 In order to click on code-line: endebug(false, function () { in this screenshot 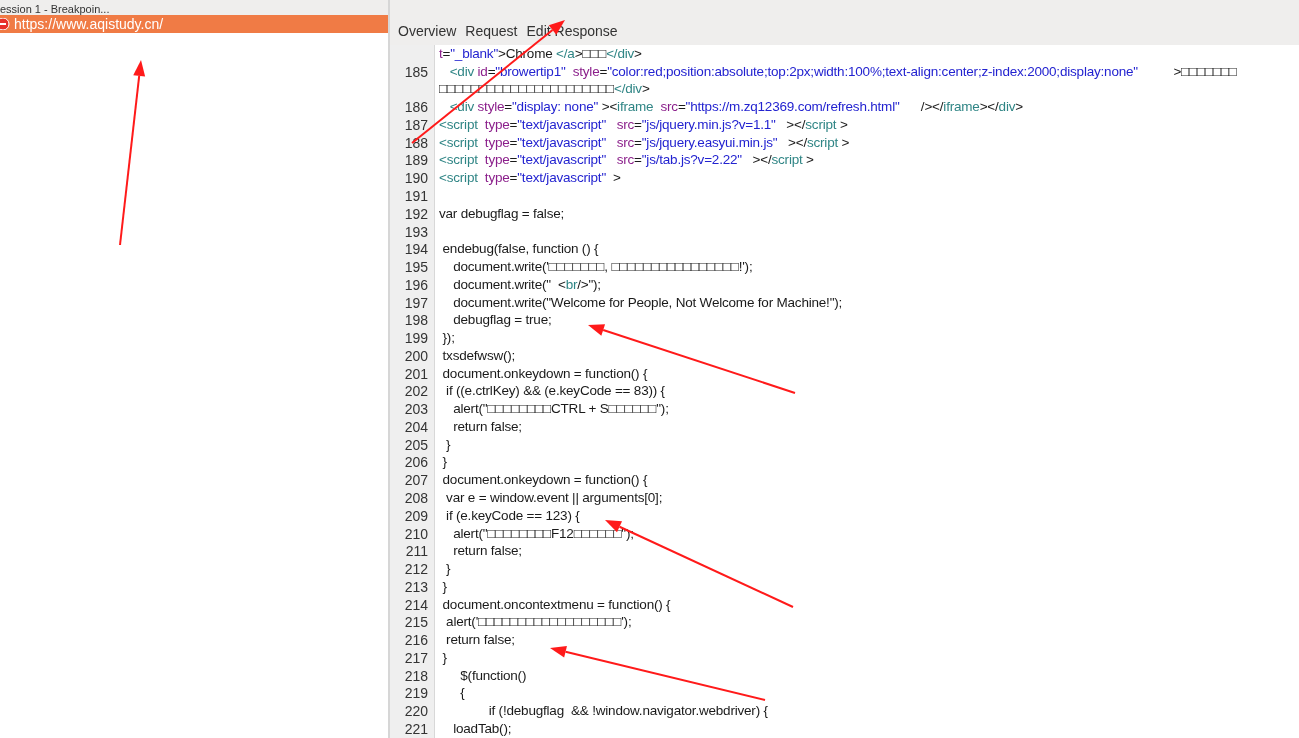, I will do `click(520, 249)`.